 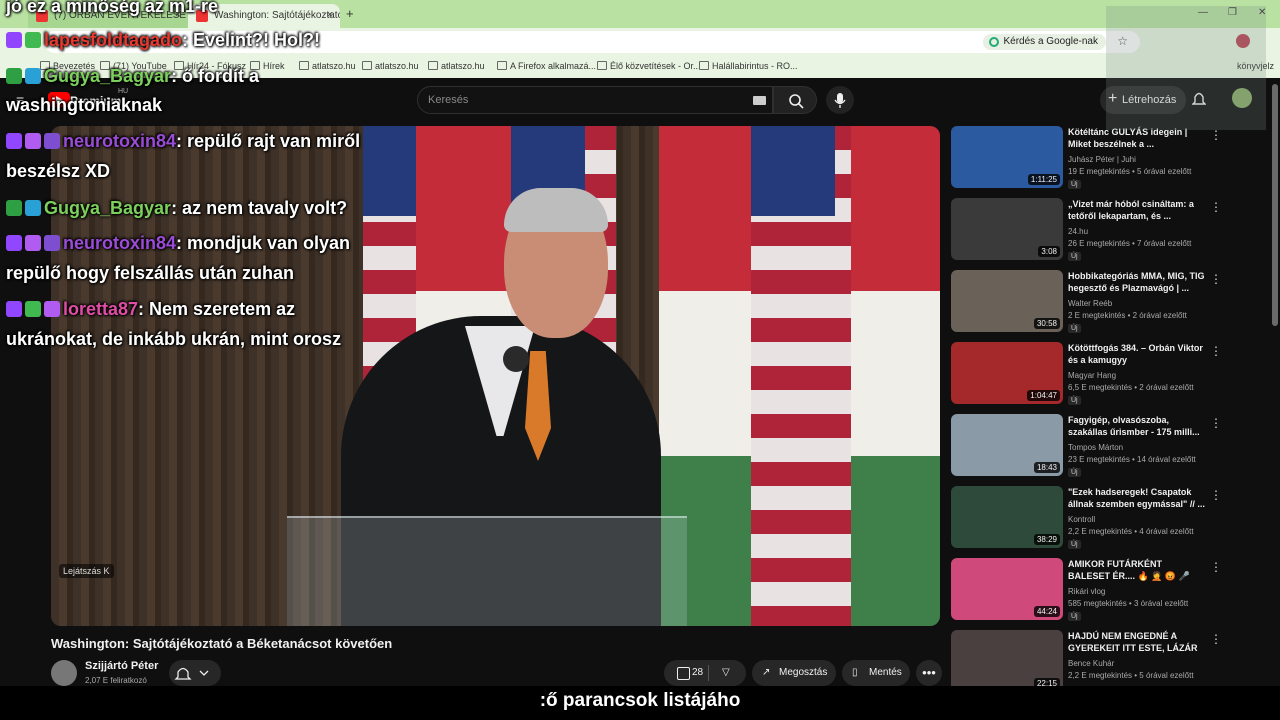 I want to click on chat-username: loretta87, so click(x=101, y=309).